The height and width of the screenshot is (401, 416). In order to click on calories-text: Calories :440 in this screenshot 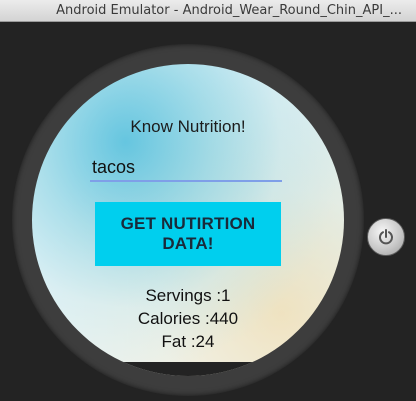, I will do `click(188, 318)`.